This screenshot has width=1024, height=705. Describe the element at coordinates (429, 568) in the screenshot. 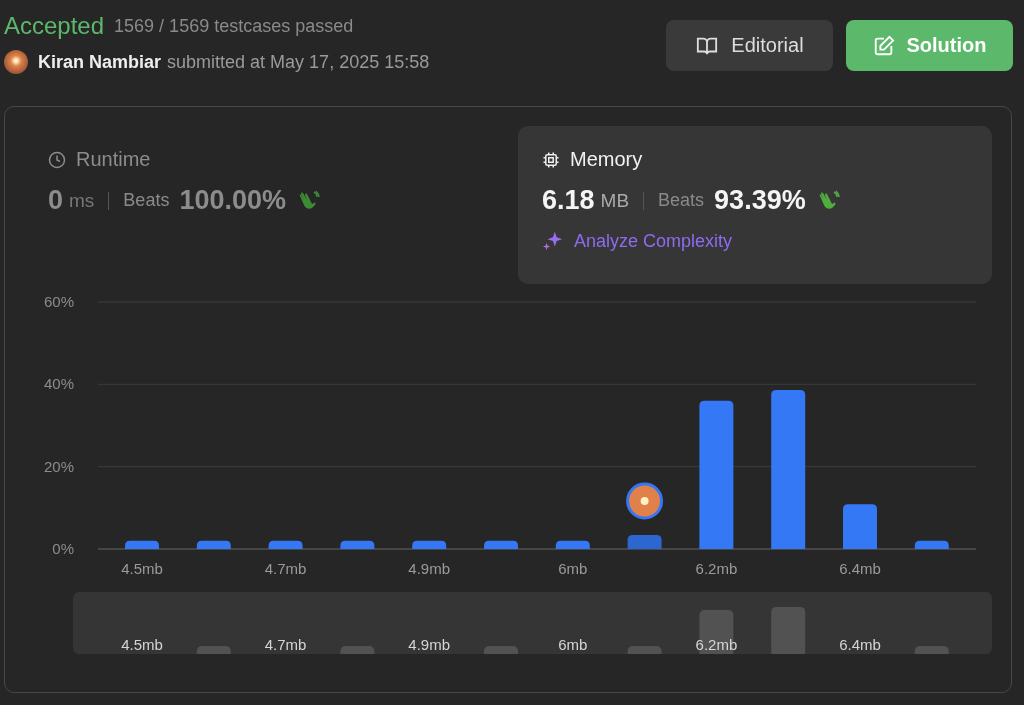

I see `axis-label: 4.9mb` at that location.